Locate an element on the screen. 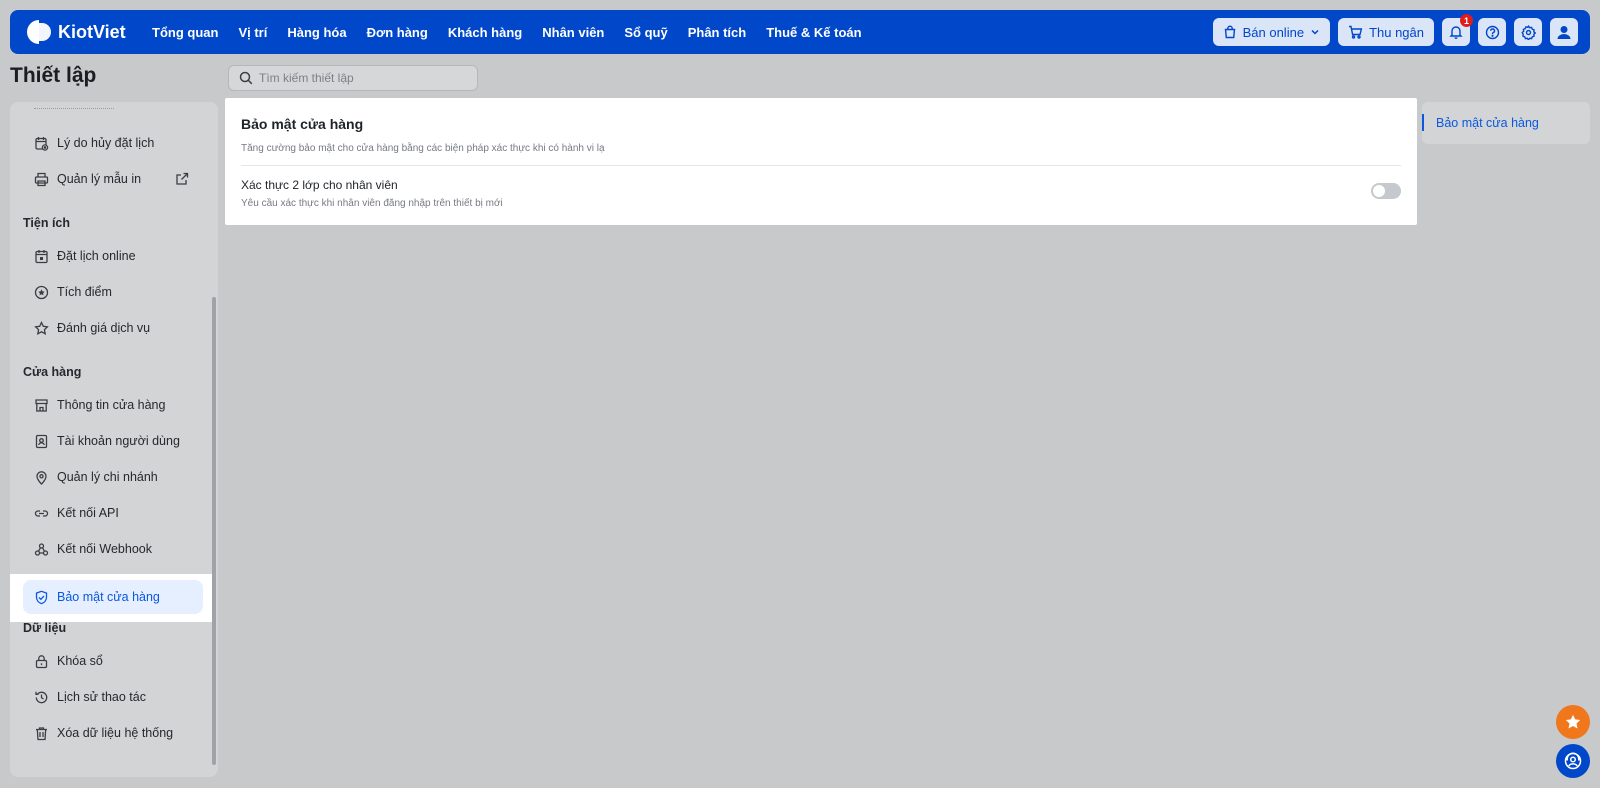  help-button is located at coordinates (1492, 32).